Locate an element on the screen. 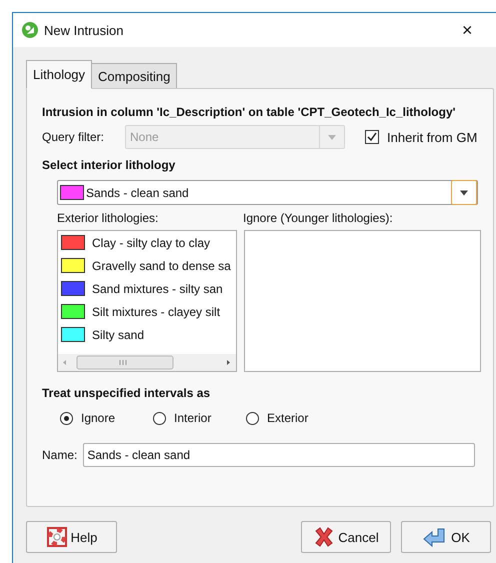 This screenshot has width=496, height=563. lithology-item: Silty sand is located at coordinates (147, 334).